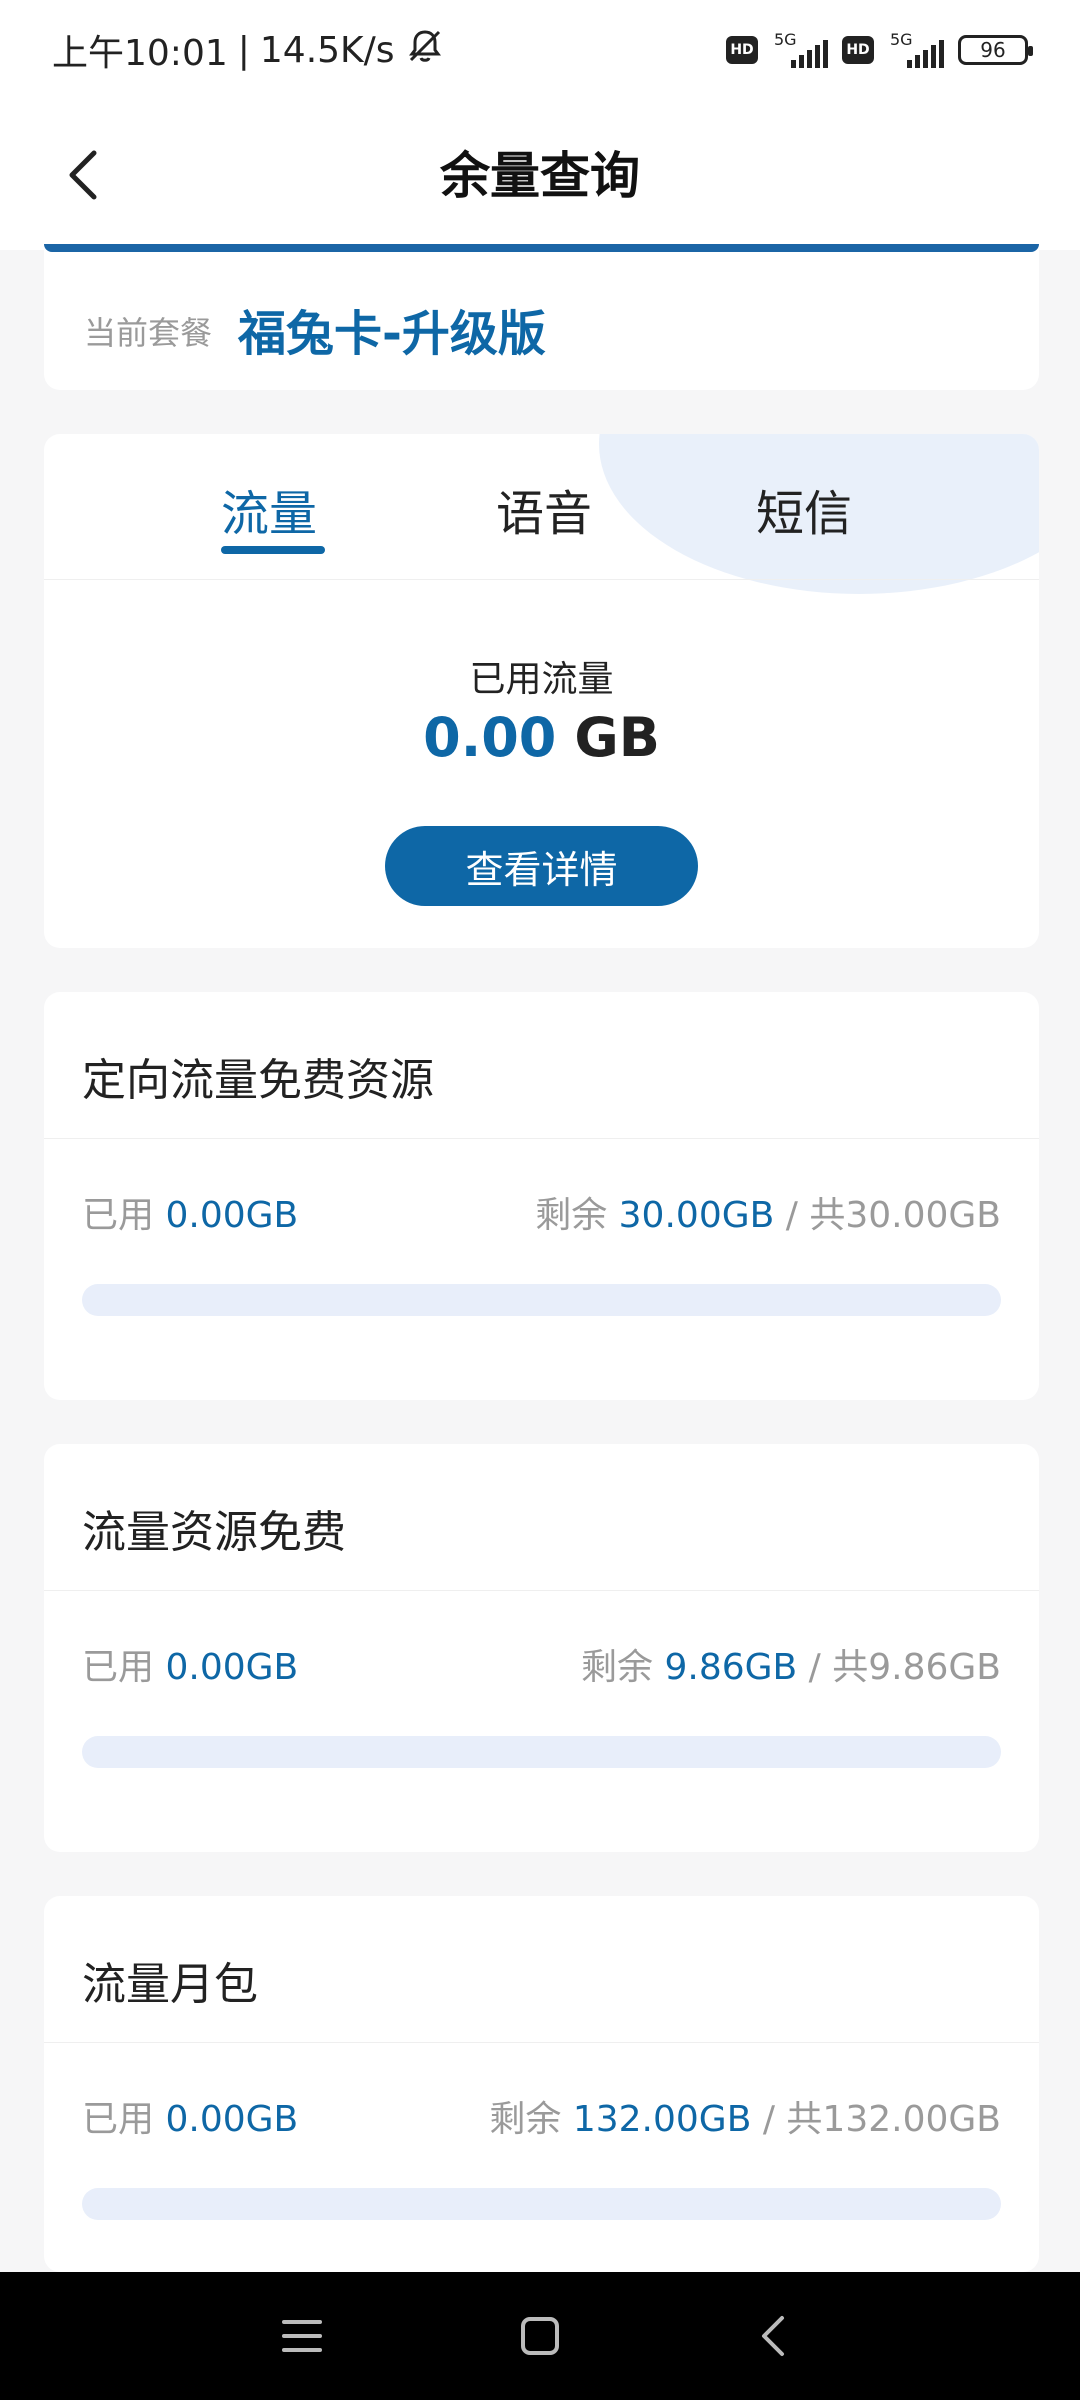 The height and width of the screenshot is (2400, 1080). What do you see at coordinates (392, 334) in the screenshot?
I see `plan-name: 福兔卡-升级版` at bounding box center [392, 334].